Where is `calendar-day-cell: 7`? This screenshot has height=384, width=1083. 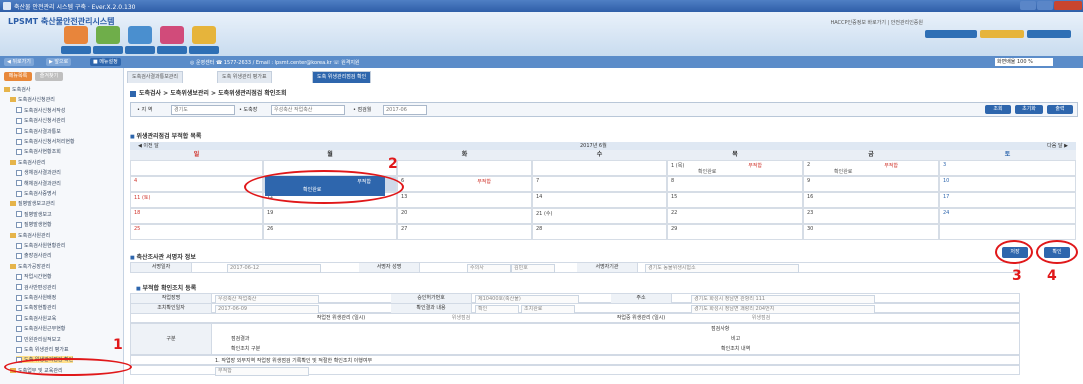 calendar-day-cell: 7 is located at coordinates (599, 184).